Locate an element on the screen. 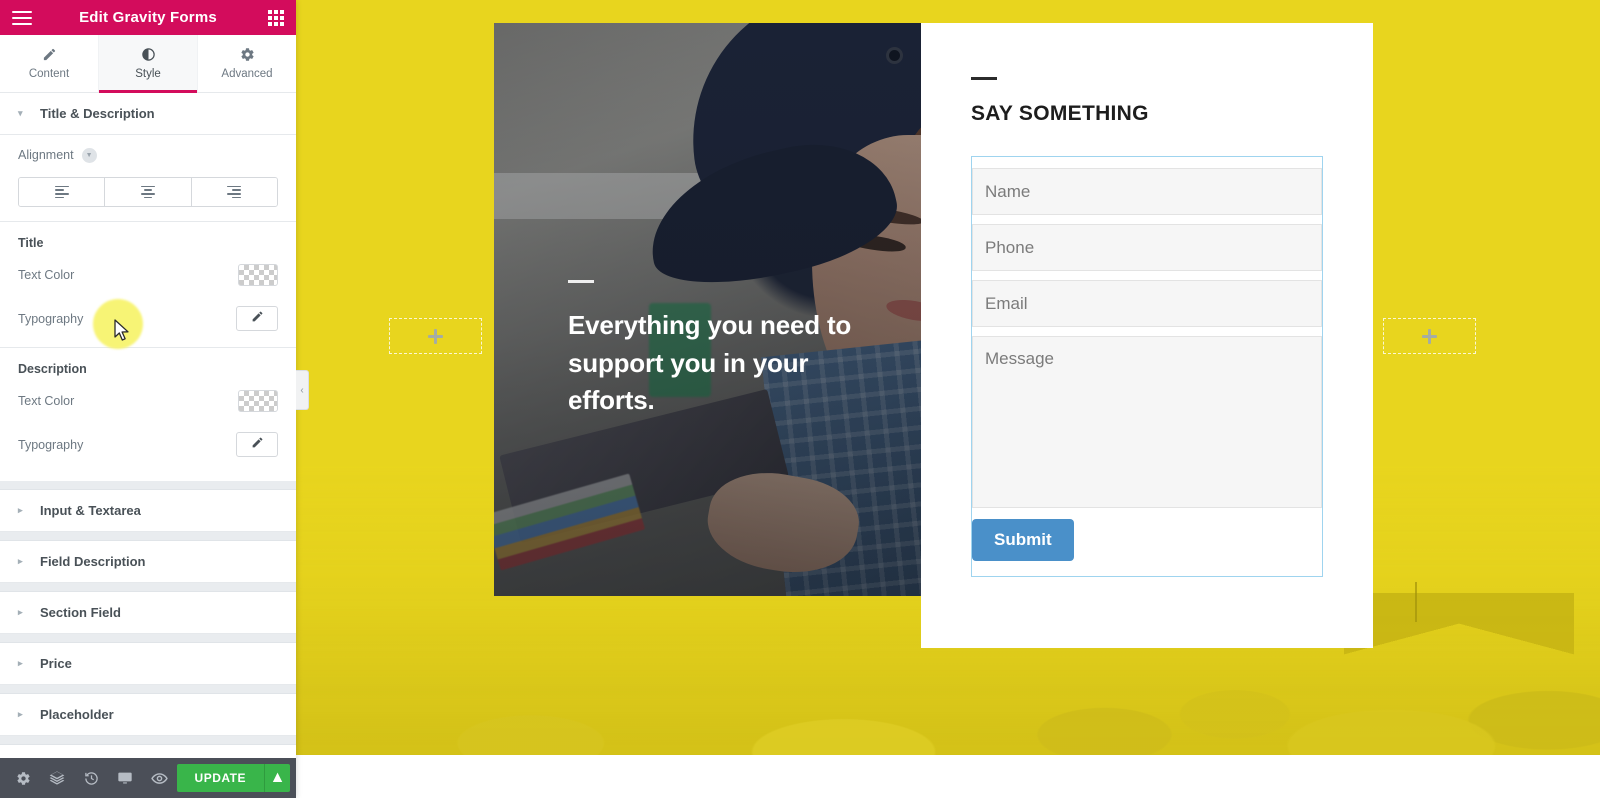 The image size is (1600, 798). tab-content: Content is located at coordinates (49, 63).